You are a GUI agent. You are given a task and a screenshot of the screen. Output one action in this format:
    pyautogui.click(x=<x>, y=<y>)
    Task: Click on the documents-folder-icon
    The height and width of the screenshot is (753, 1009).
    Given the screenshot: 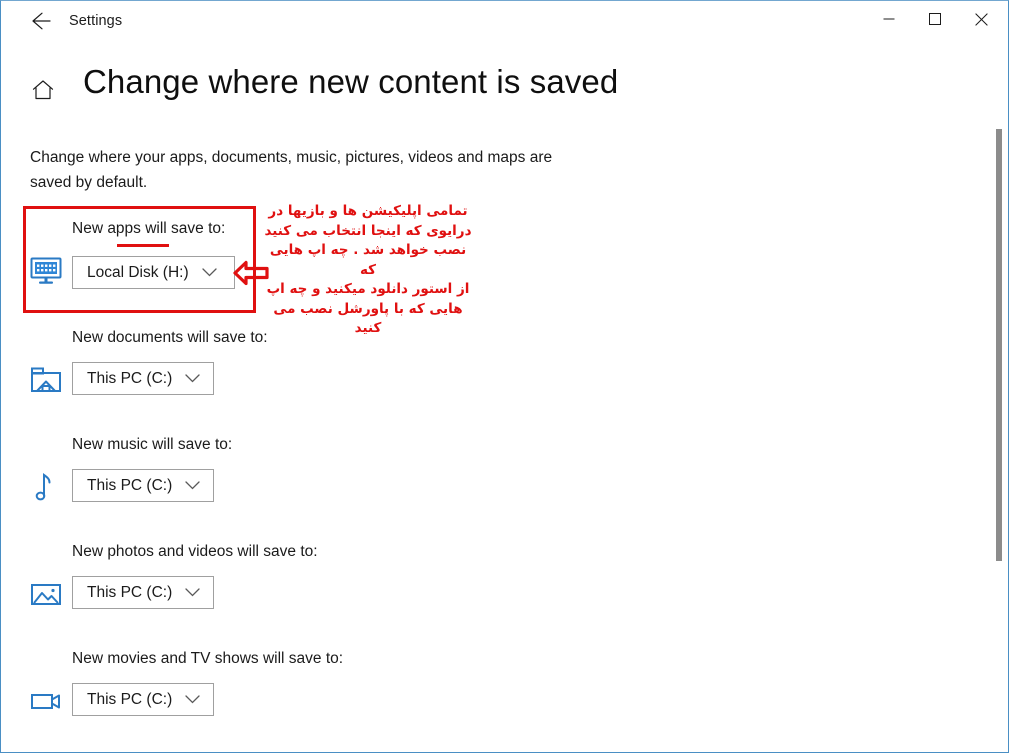 What is the action you would take?
    pyautogui.click(x=46, y=380)
    